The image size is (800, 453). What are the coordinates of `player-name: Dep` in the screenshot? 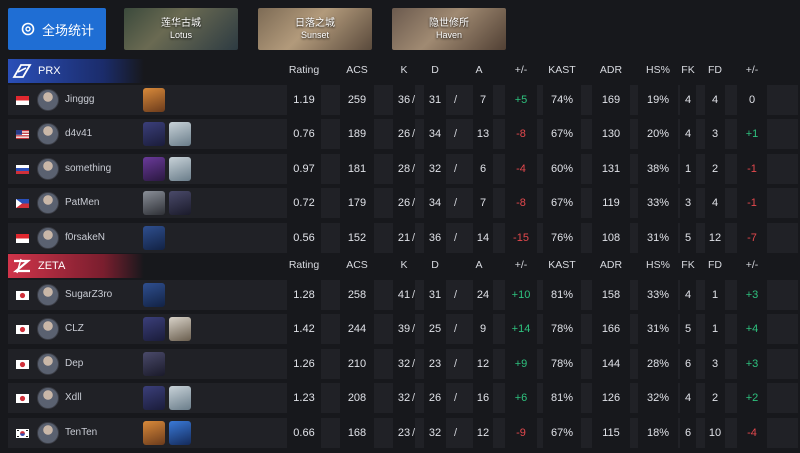 It's located at (74, 363).